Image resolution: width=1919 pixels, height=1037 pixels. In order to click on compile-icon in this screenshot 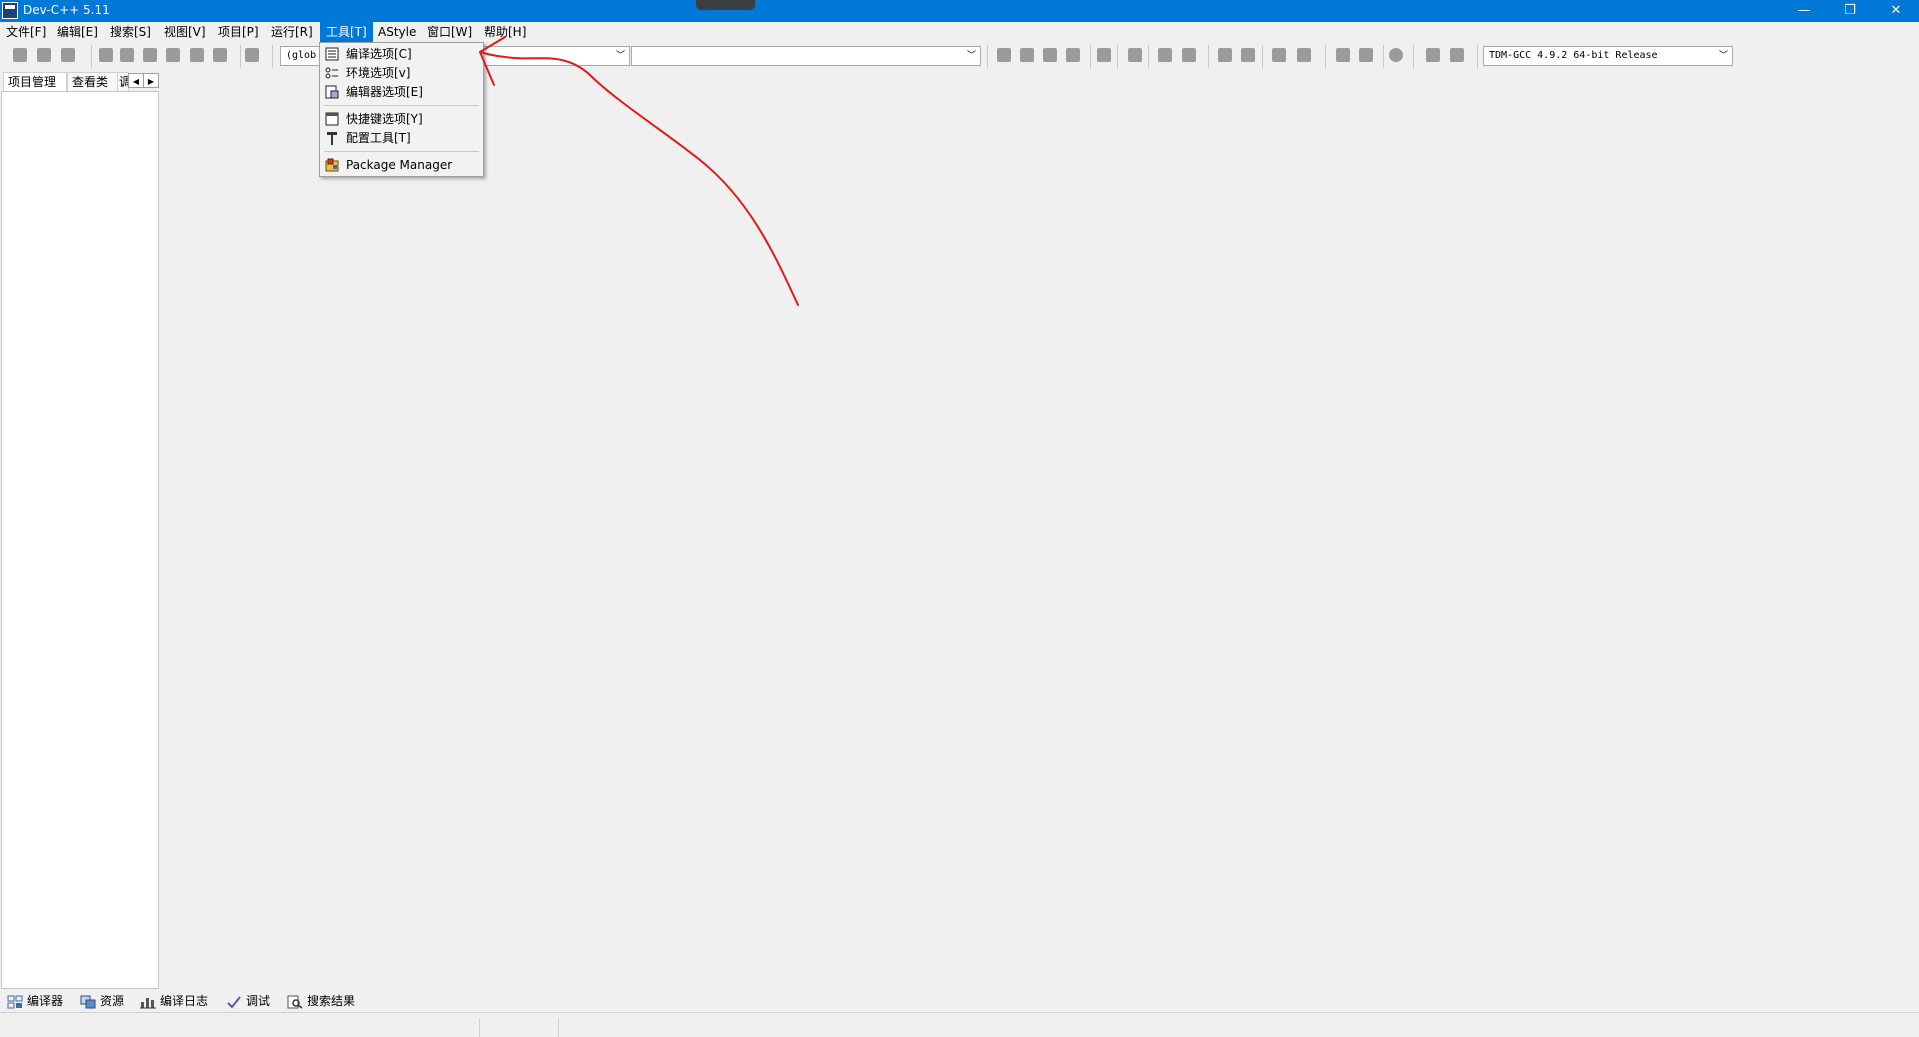, I will do `click(1004, 55)`.